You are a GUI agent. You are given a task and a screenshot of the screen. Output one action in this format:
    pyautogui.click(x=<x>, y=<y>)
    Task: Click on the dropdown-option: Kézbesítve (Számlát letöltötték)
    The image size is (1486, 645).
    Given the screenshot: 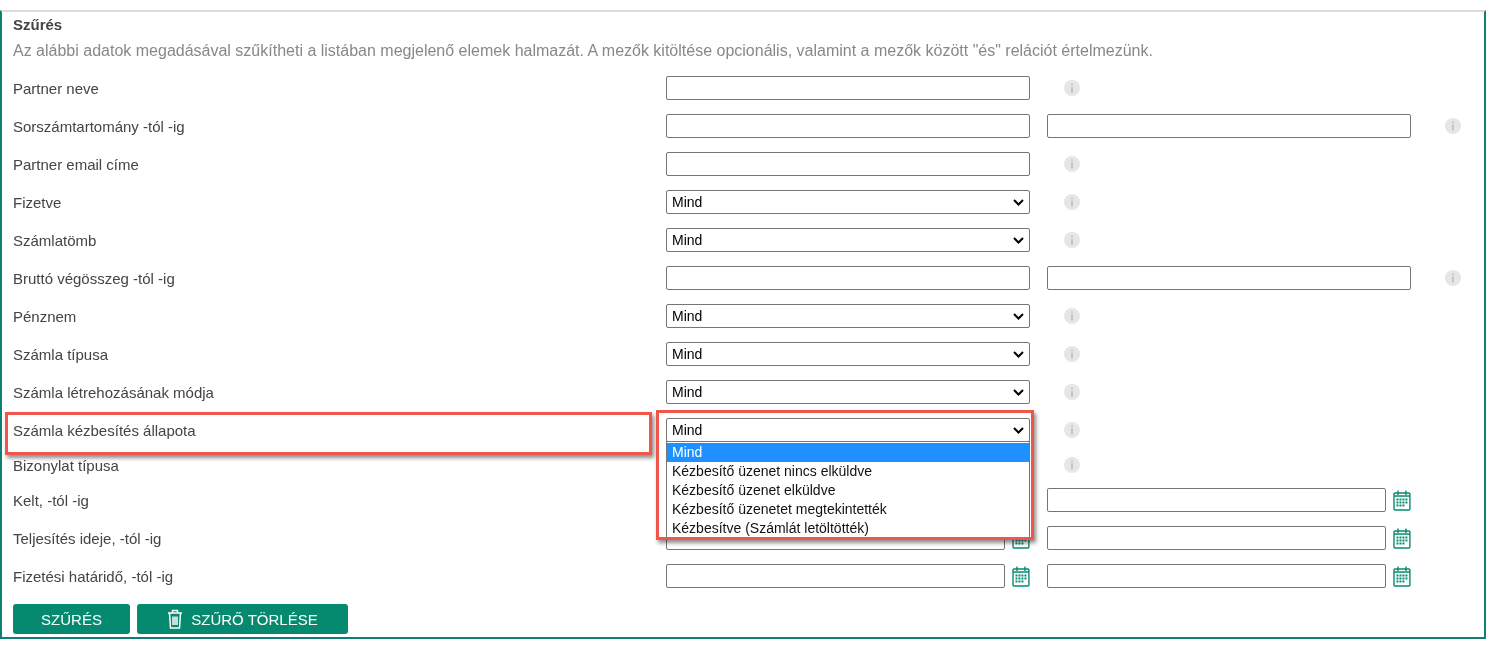 What is the action you would take?
    pyautogui.click(x=848, y=528)
    